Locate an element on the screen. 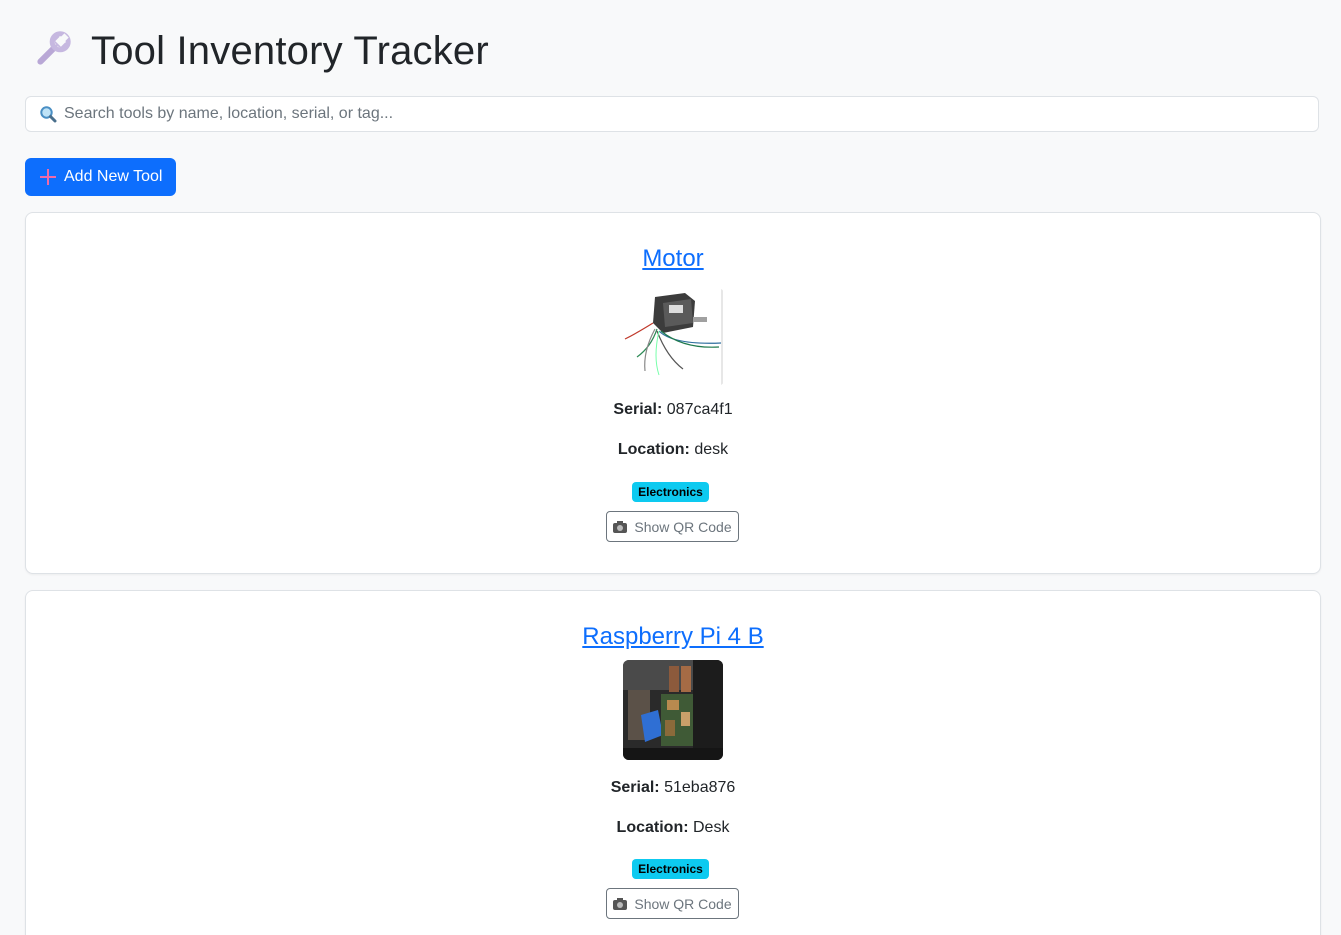  serial-row: Serial: 51eba876 is located at coordinates (673, 788).